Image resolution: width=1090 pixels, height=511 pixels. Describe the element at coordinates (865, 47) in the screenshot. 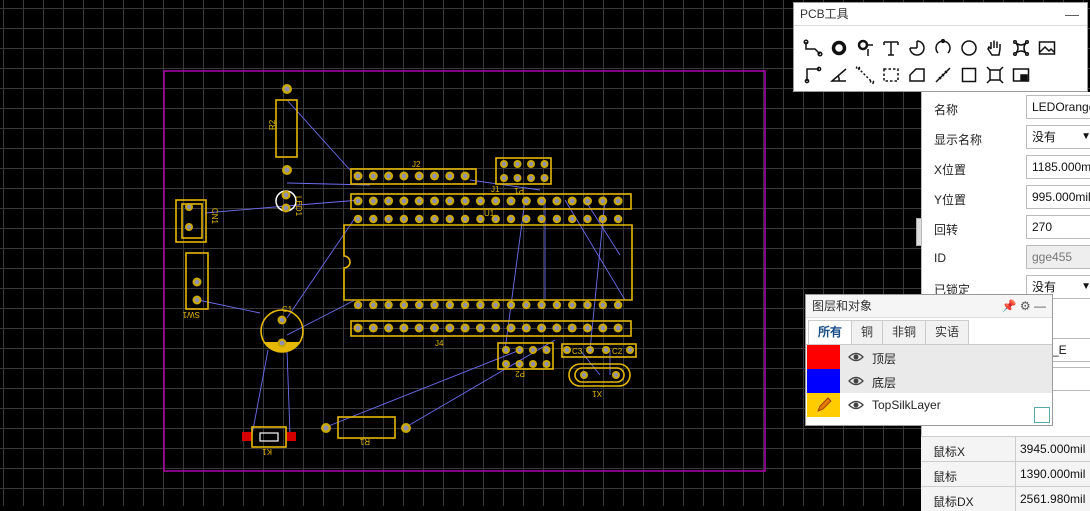

I see `via-icon` at that location.